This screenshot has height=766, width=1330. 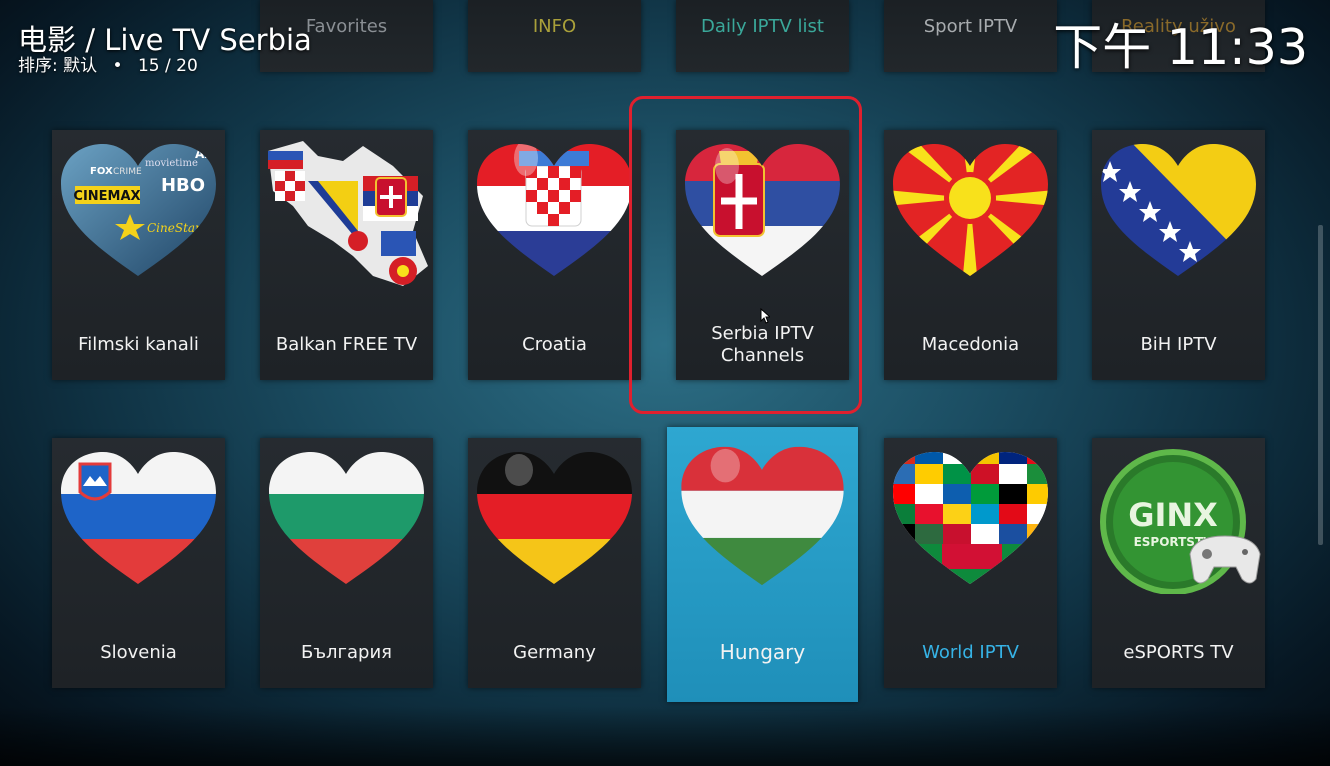 I want to click on hungary-heart-icon, so click(x=762, y=517).